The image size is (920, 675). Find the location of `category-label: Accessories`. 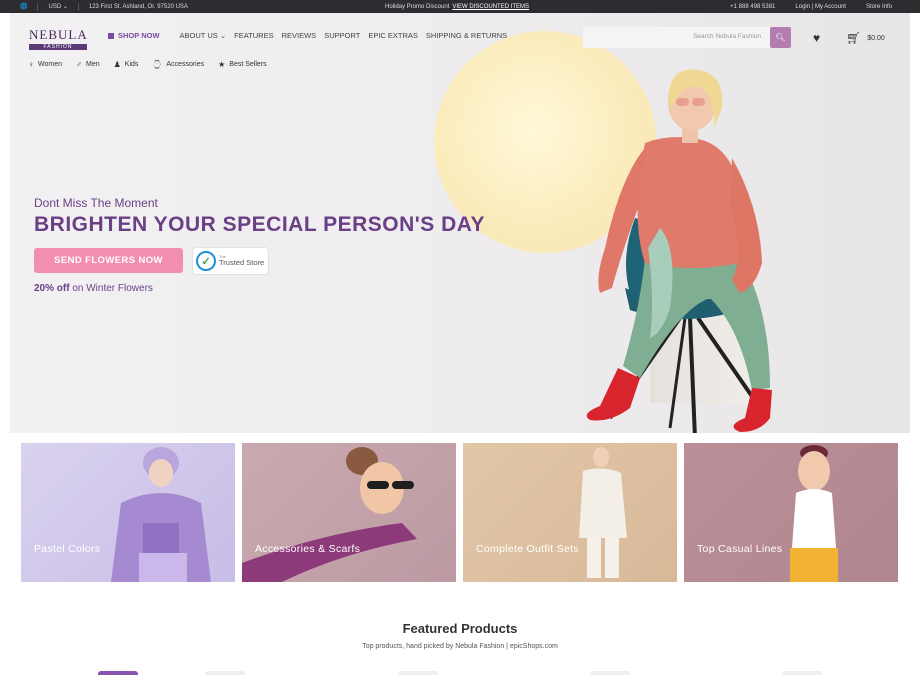

category-label: Accessories is located at coordinates (185, 64).